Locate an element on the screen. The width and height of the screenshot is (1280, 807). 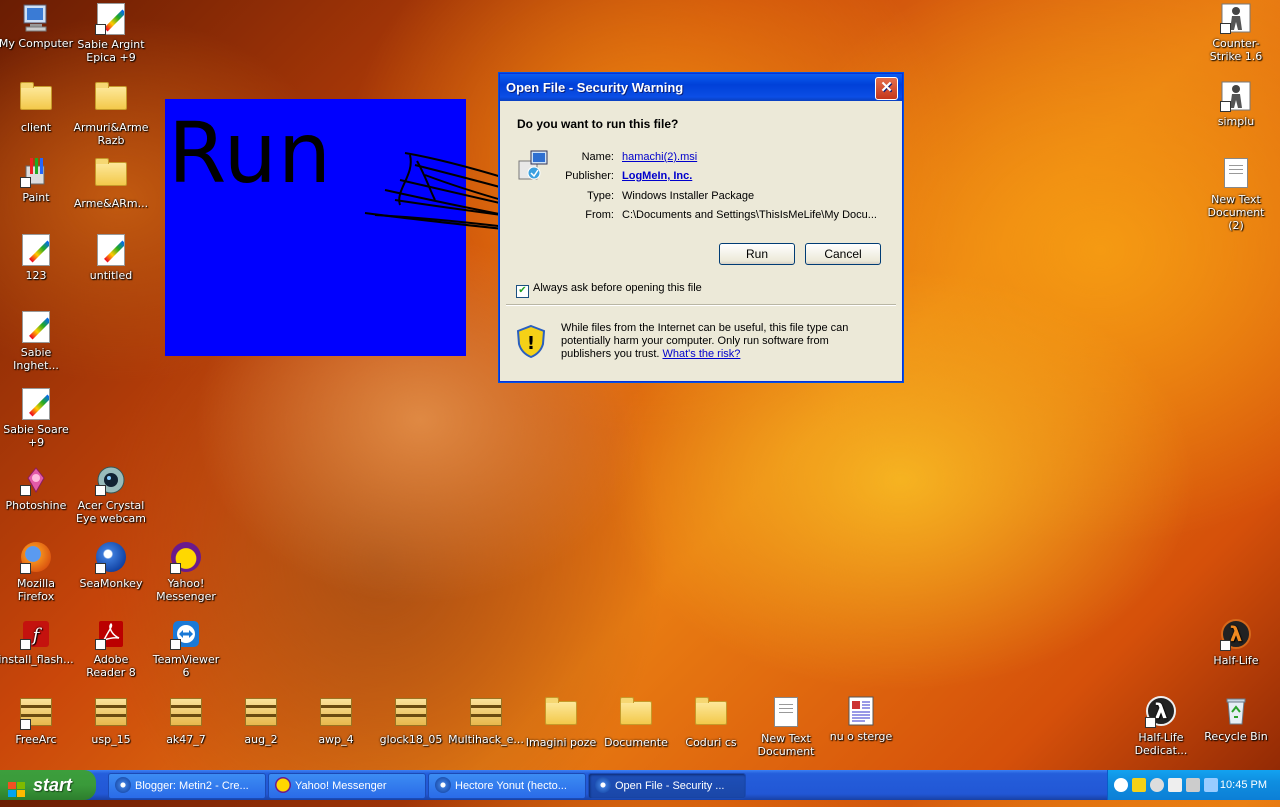
network-monitor-icon is located at coordinates (1193, 785).